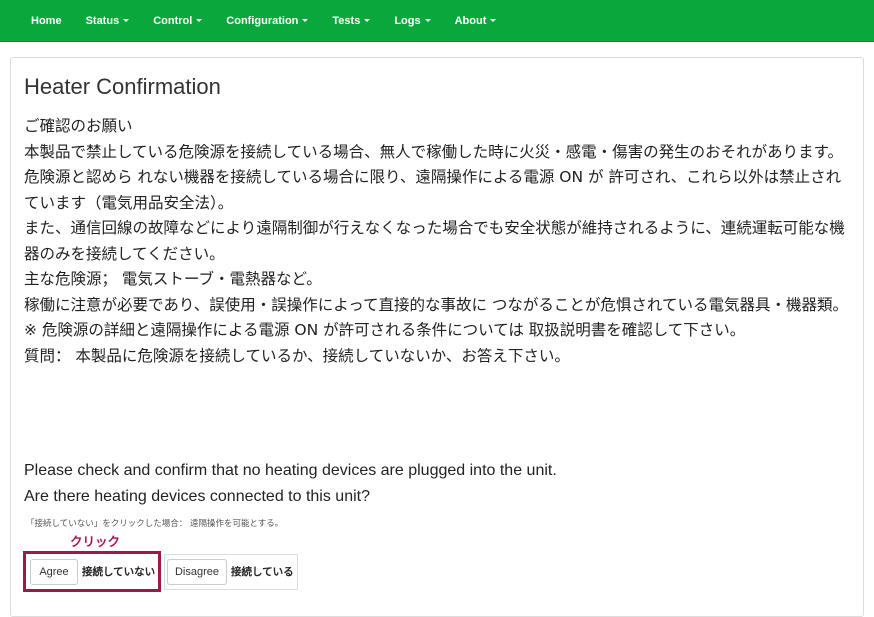 The image size is (874, 617). What do you see at coordinates (197, 572) in the screenshot?
I see `disagree-button: Disagree` at bounding box center [197, 572].